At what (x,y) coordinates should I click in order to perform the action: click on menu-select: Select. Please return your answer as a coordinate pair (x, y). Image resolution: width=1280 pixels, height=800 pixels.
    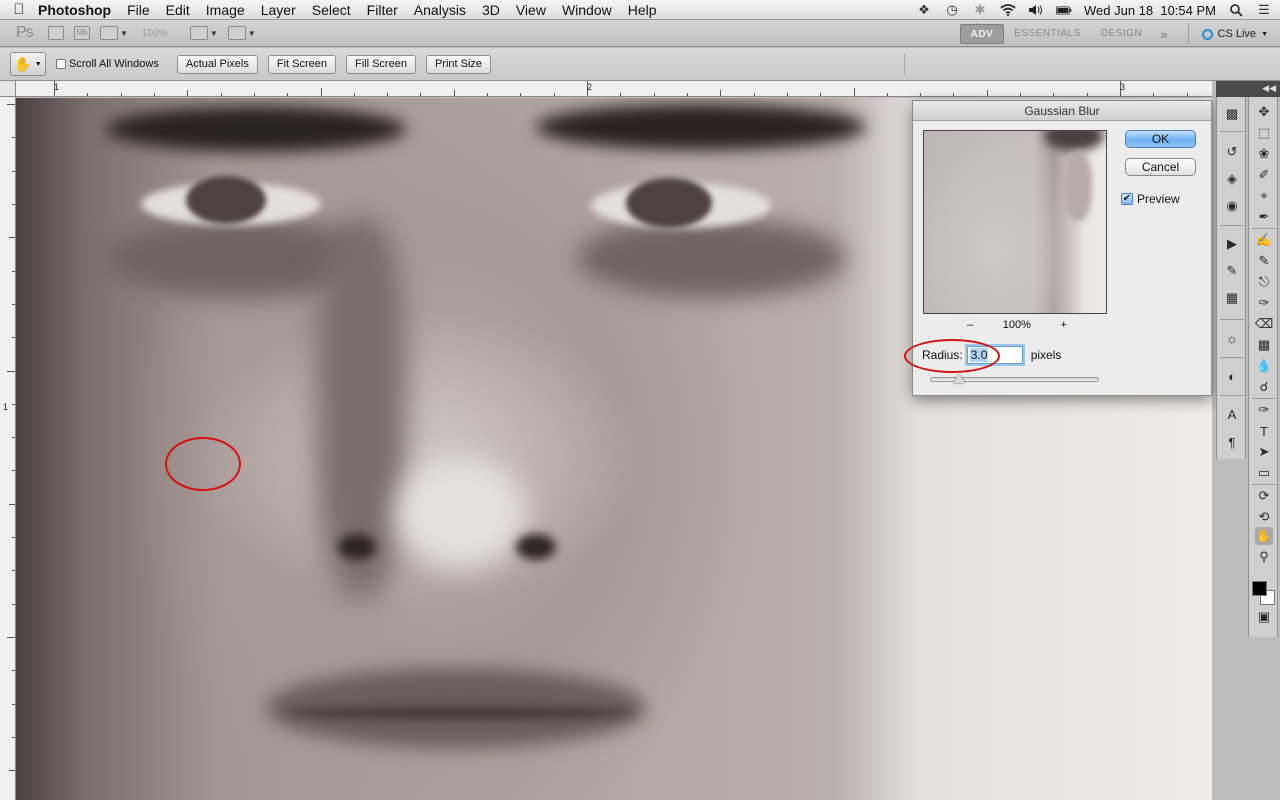
    Looking at the image, I should click on (331, 10).